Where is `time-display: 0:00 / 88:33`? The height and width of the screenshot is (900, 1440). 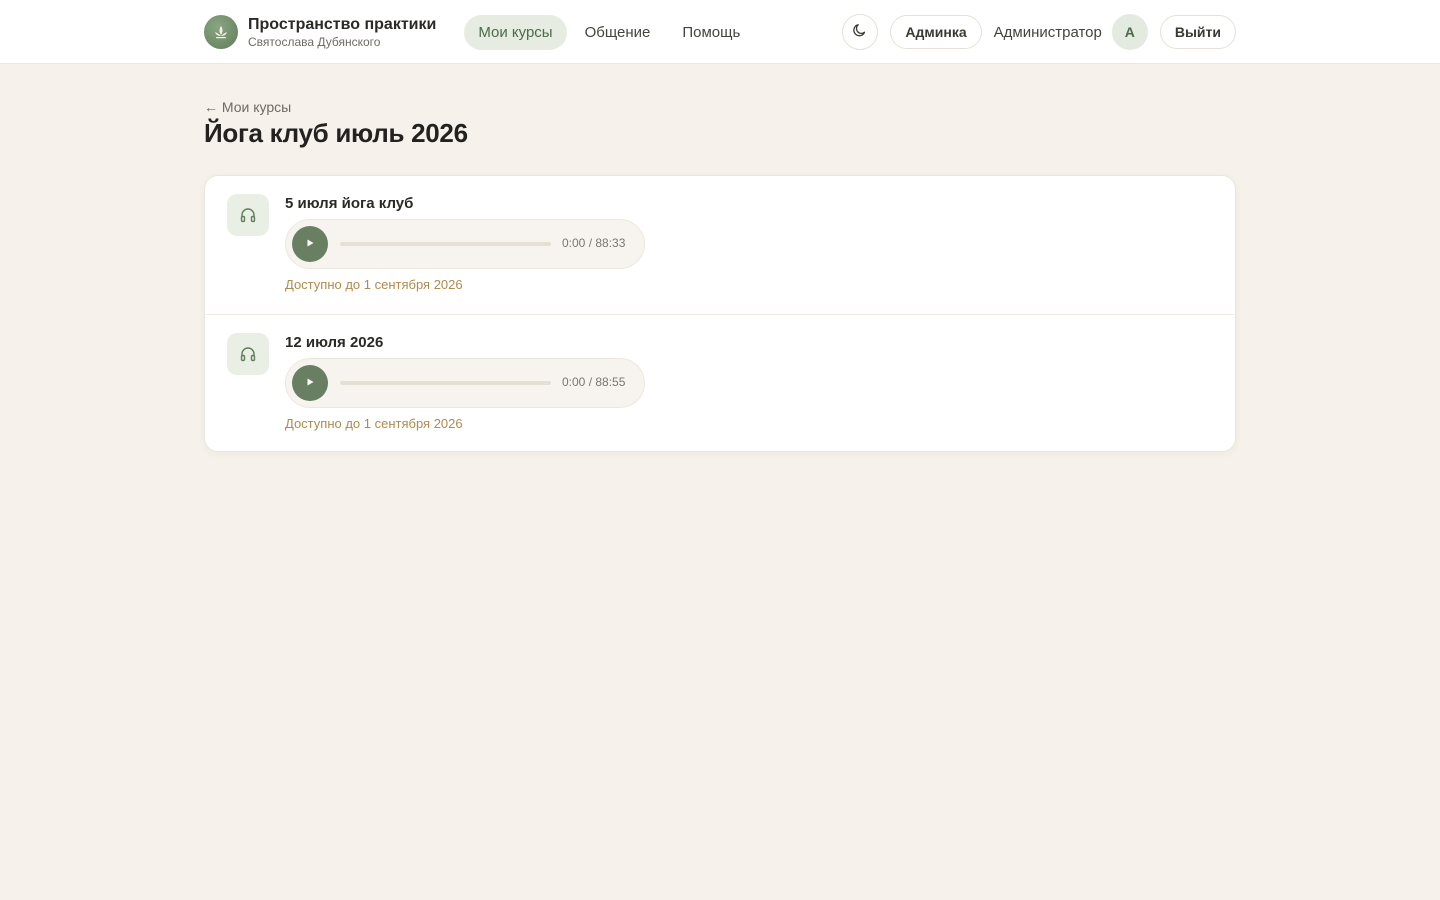
time-display: 0:00 / 88:33 is located at coordinates (594, 243).